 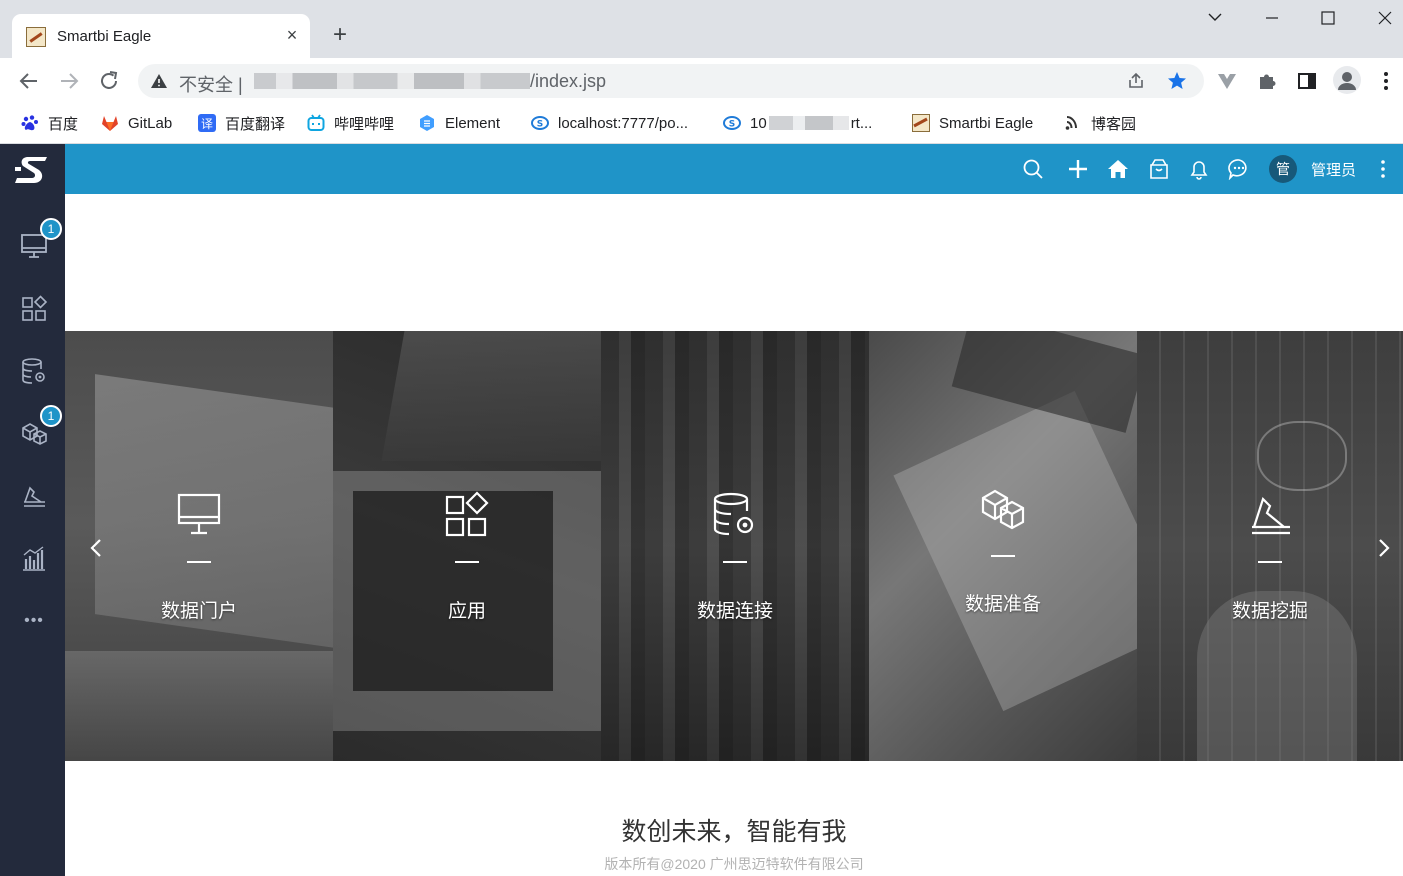 What do you see at coordinates (292, 35) in the screenshot?
I see `tab-close-icon: ×` at bounding box center [292, 35].